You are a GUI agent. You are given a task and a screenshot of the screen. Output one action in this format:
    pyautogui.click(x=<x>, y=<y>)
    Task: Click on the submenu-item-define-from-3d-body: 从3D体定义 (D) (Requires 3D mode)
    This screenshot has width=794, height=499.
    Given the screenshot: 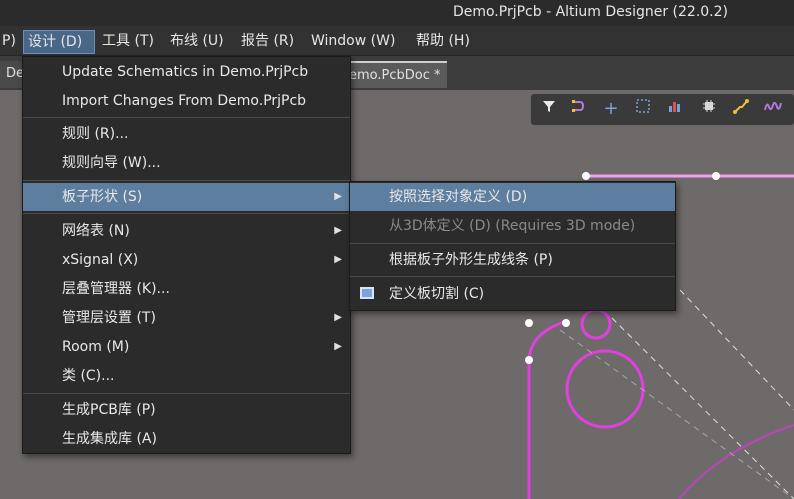 What is the action you would take?
    pyautogui.click(x=512, y=226)
    